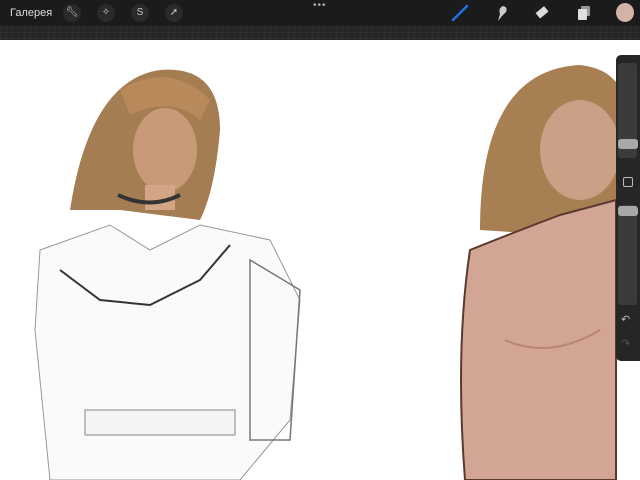 Image resolution: width=640 pixels, height=480 pixels. I want to click on undo-button: ↶, so click(625, 319).